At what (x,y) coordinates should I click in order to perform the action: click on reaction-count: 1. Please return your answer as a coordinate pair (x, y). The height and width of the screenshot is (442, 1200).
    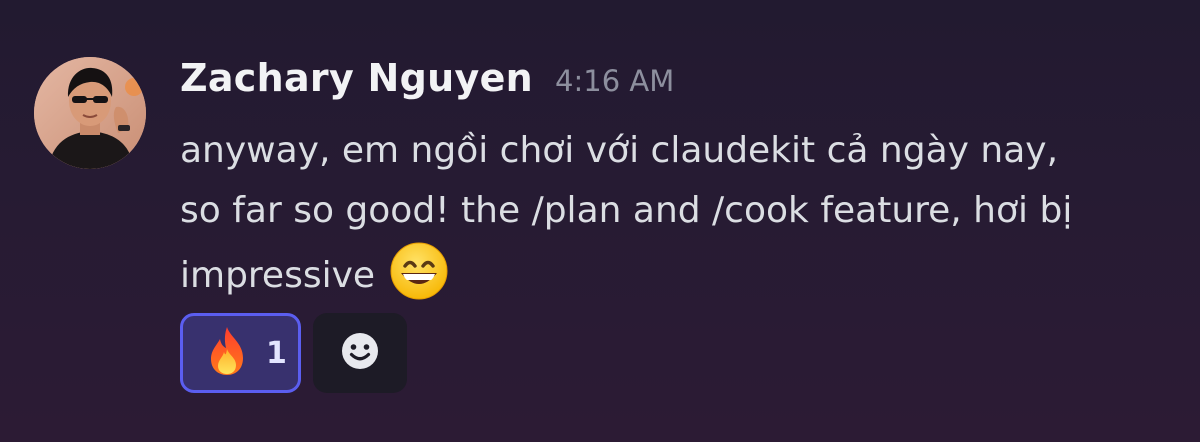
    Looking at the image, I should click on (276, 353).